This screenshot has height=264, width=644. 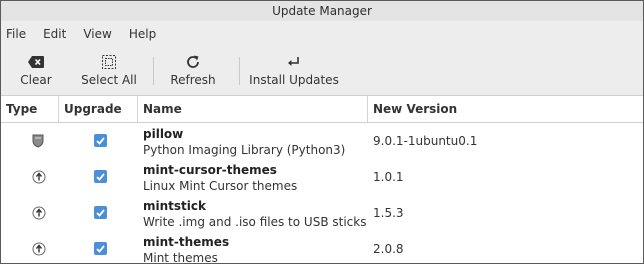 What do you see at coordinates (322, 11) in the screenshot?
I see `window-title: Update Manager` at bounding box center [322, 11].